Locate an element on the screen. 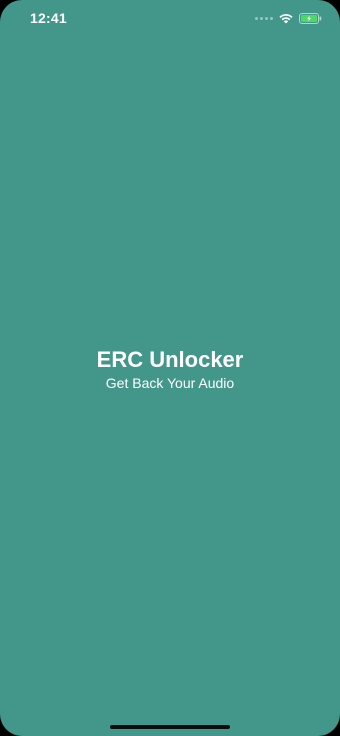 The width and height of the screenshot is (340, 736). splash-content: ERC Unlocker Get Back Your Audio is located at coordinates (170, 369).